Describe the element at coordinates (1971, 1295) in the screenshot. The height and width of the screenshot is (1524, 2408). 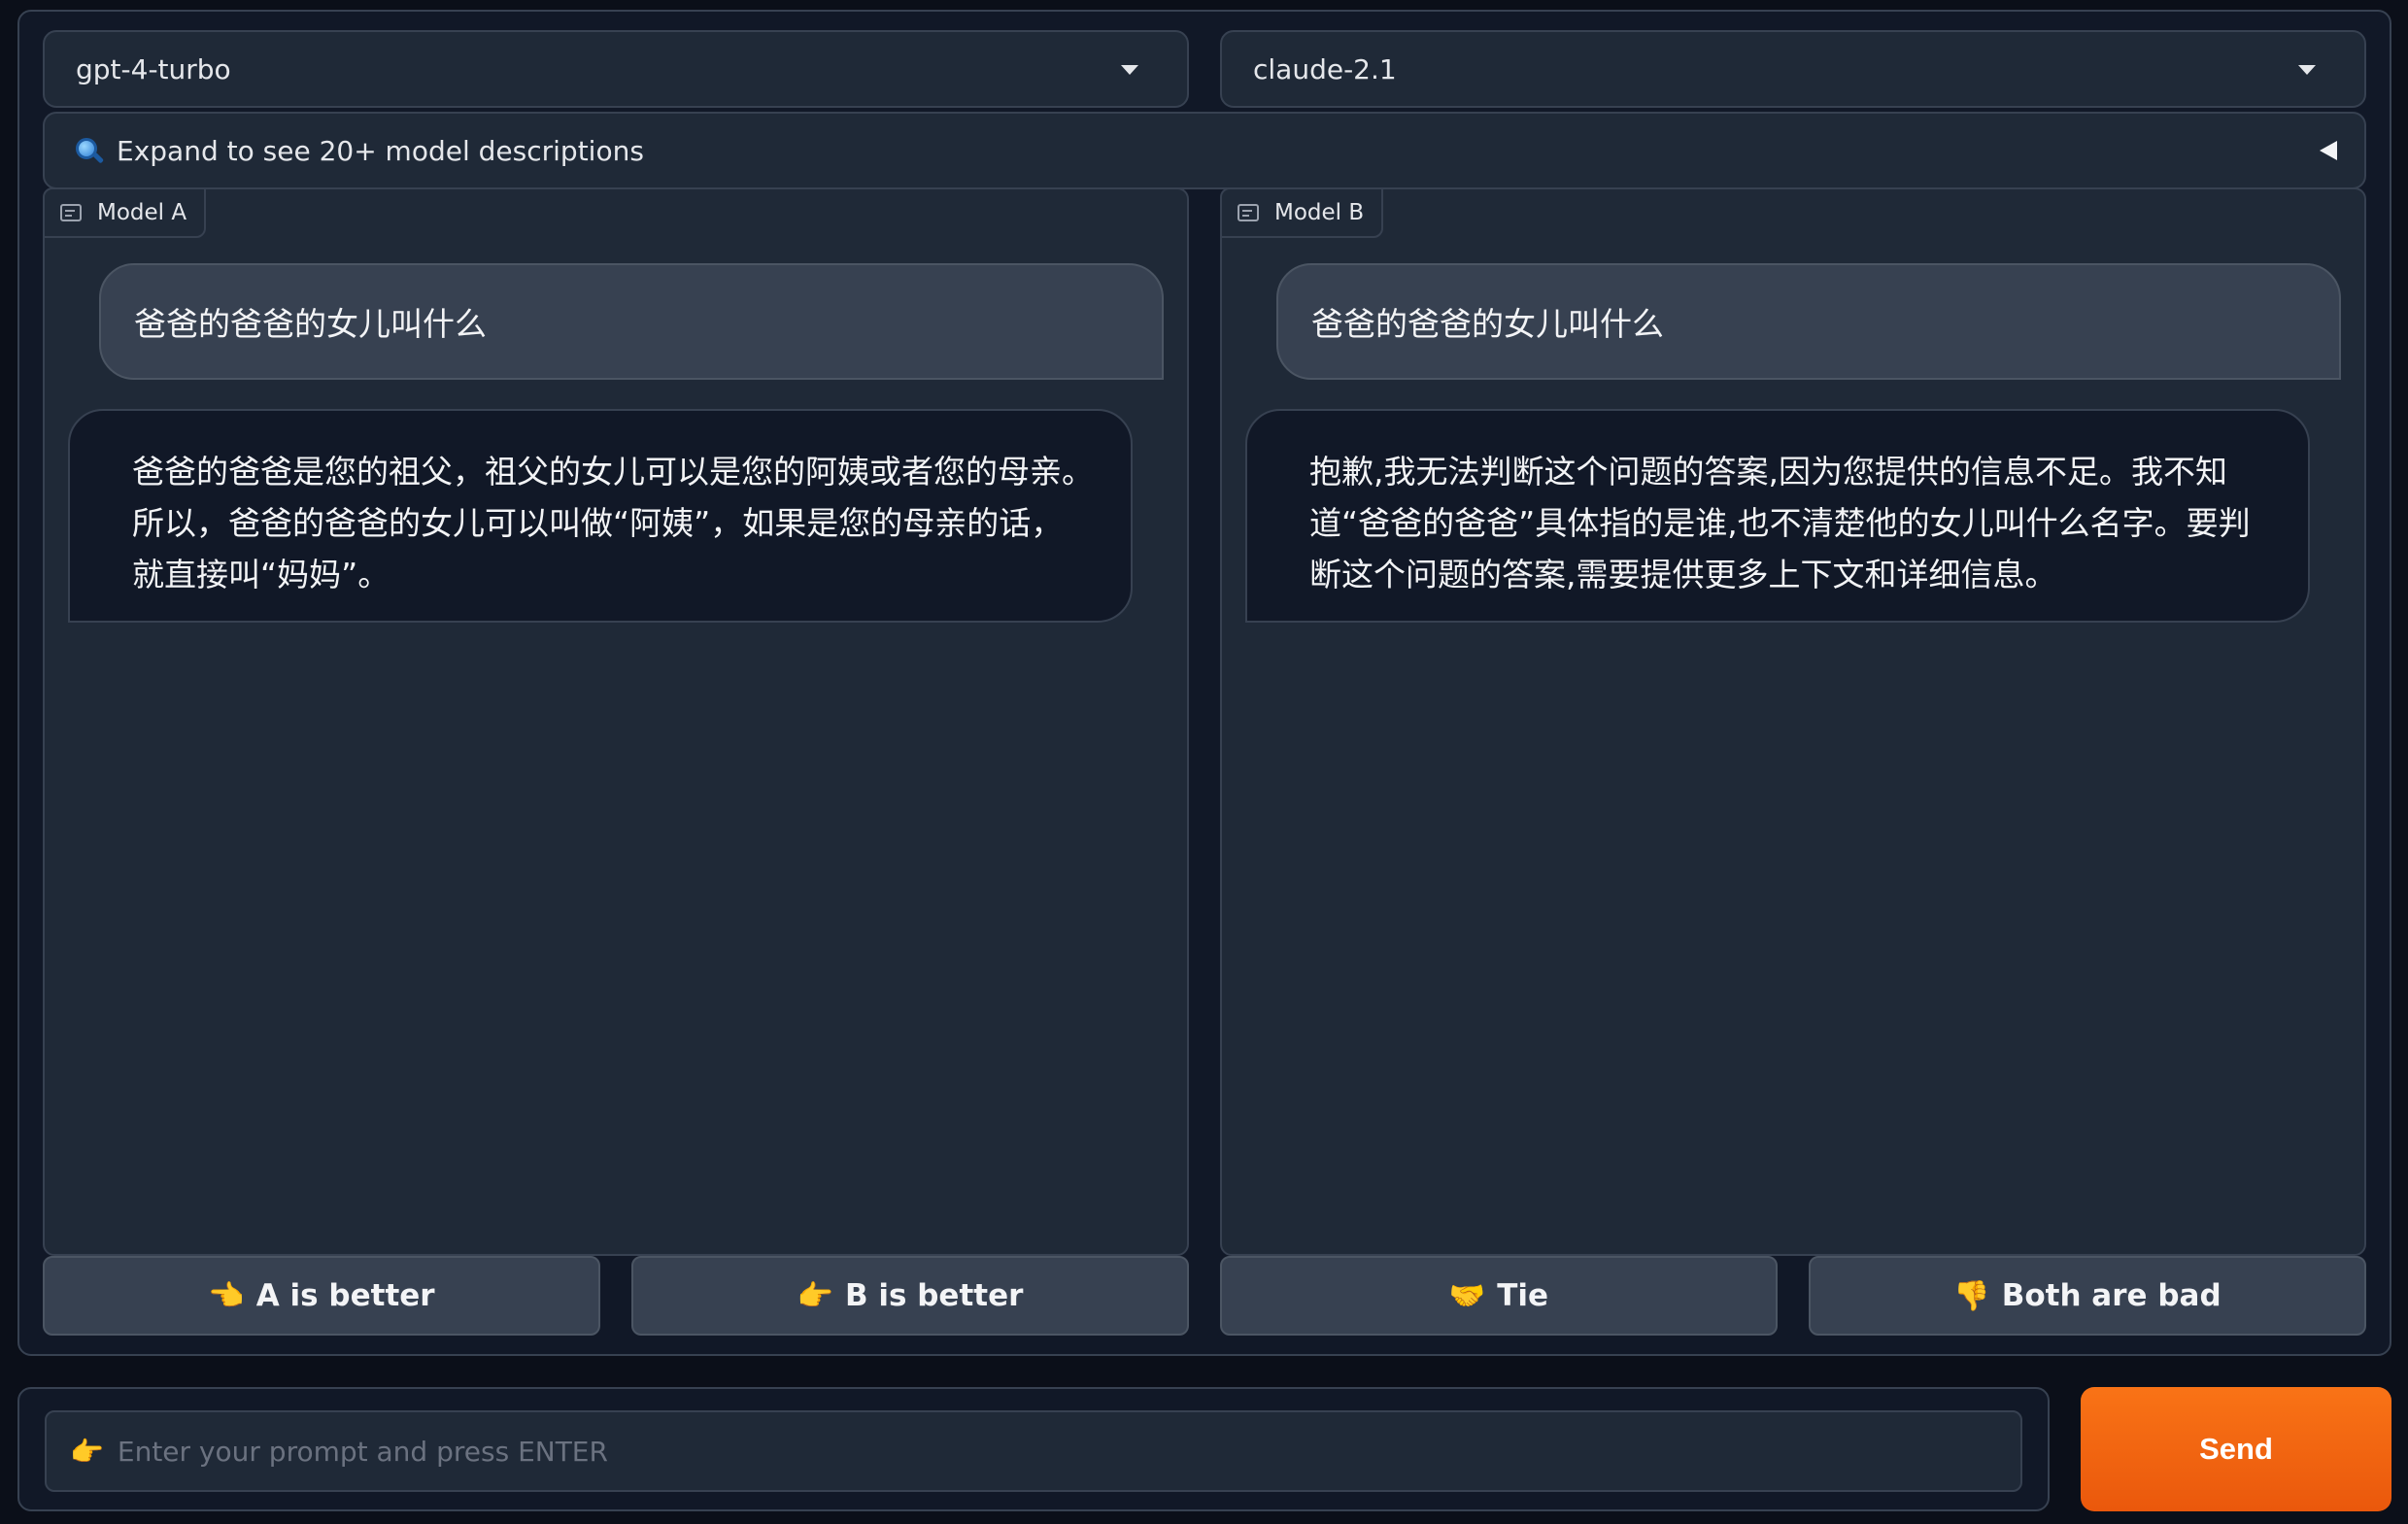
I see `thumbs-down-icon: 👎` at that location.